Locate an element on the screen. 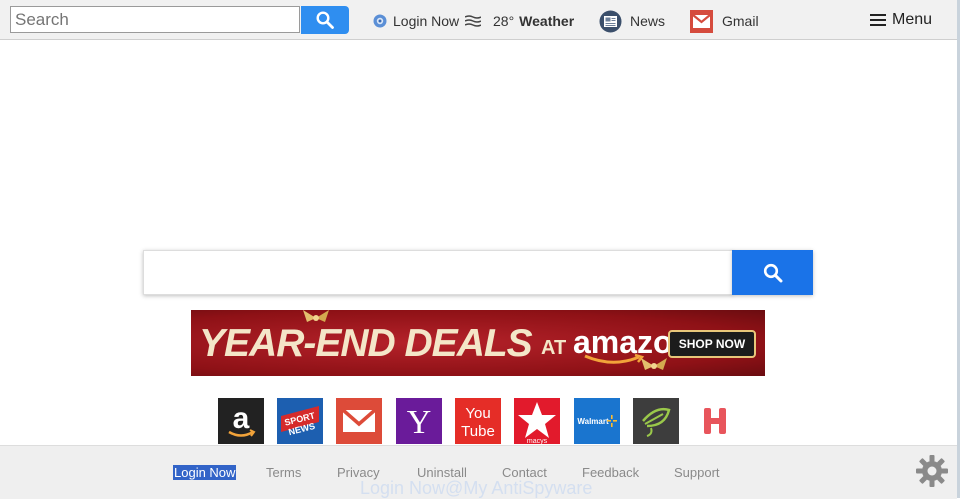  news-link: News is located at coordinates (632, 21).